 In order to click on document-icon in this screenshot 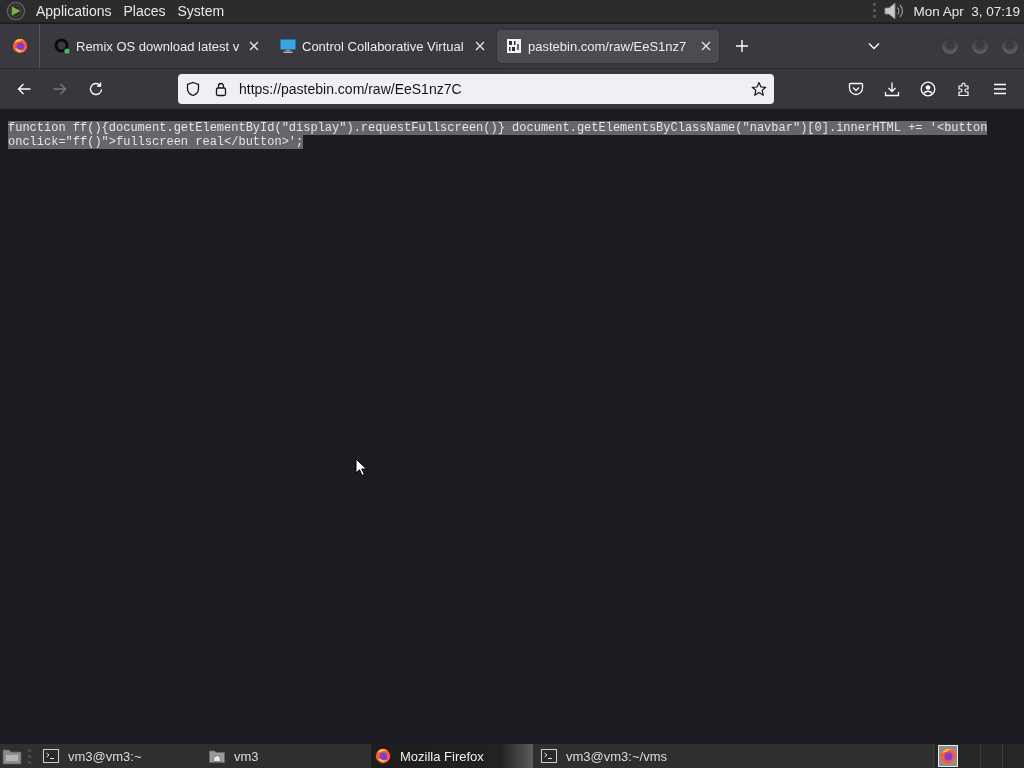, I will do `click(514, 46)`.